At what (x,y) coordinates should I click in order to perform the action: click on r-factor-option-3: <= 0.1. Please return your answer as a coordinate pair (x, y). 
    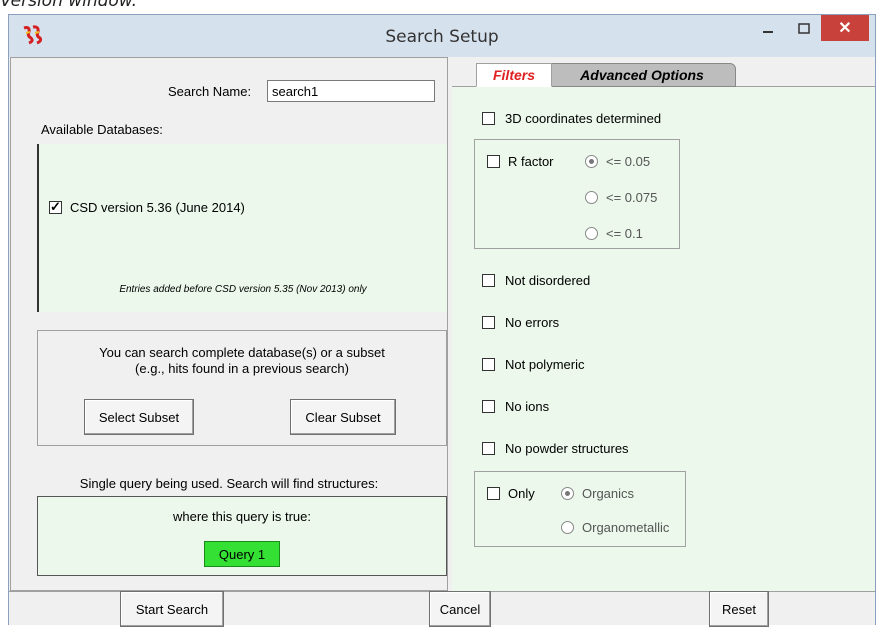
    Looking at the image, I should click on (614, 233).